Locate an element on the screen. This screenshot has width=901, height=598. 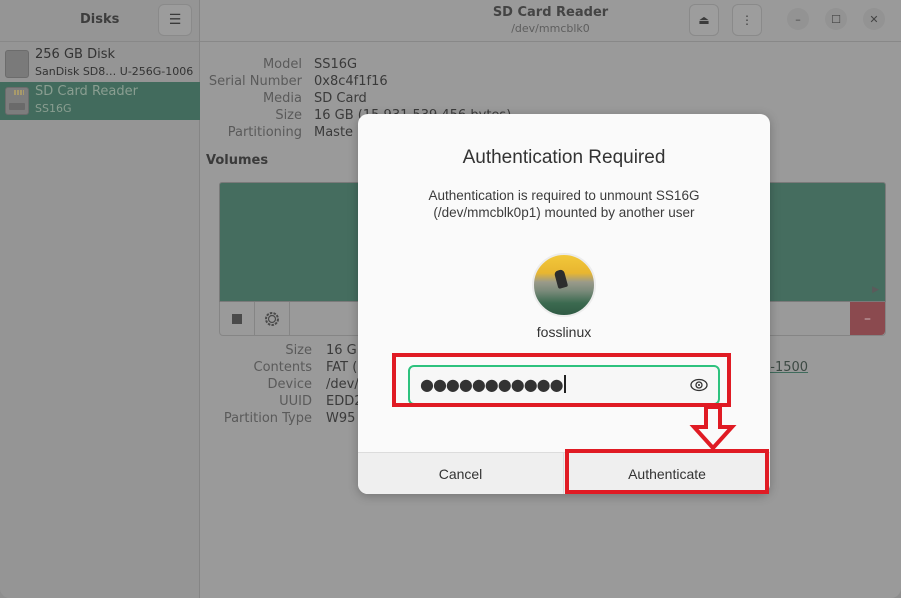
delete-partition-button: – is located at coordinates (867, 318).